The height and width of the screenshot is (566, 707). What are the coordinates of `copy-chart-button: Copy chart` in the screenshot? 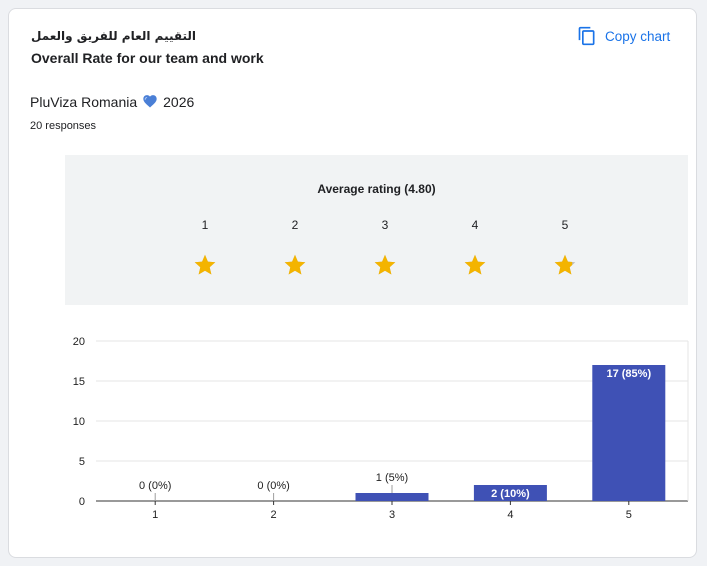 It's located at (623, 36).